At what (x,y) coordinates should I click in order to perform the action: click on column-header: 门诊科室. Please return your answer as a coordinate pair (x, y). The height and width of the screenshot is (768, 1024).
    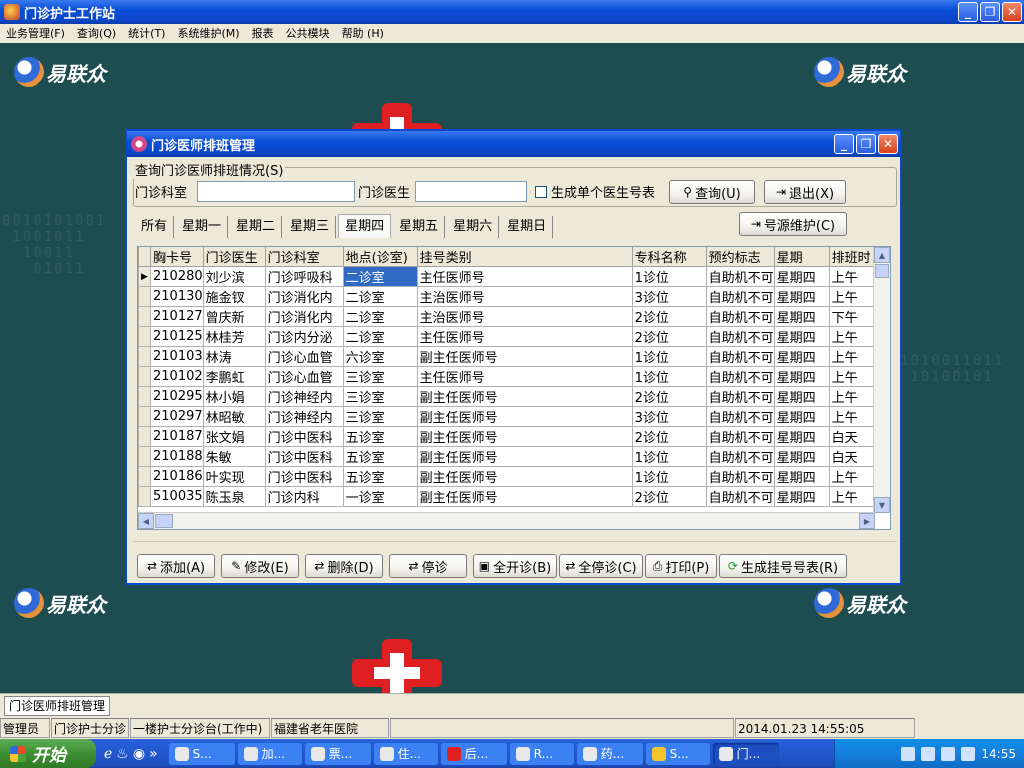
    Looking at the image, I should click on (304, 257).